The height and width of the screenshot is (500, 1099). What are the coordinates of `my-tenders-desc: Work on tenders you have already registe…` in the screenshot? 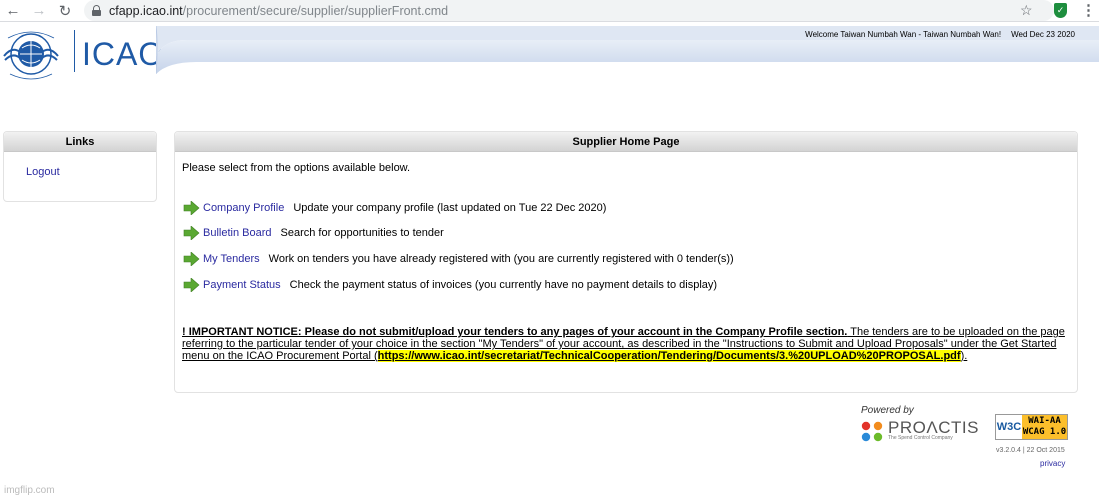 It's located at (501, 259).